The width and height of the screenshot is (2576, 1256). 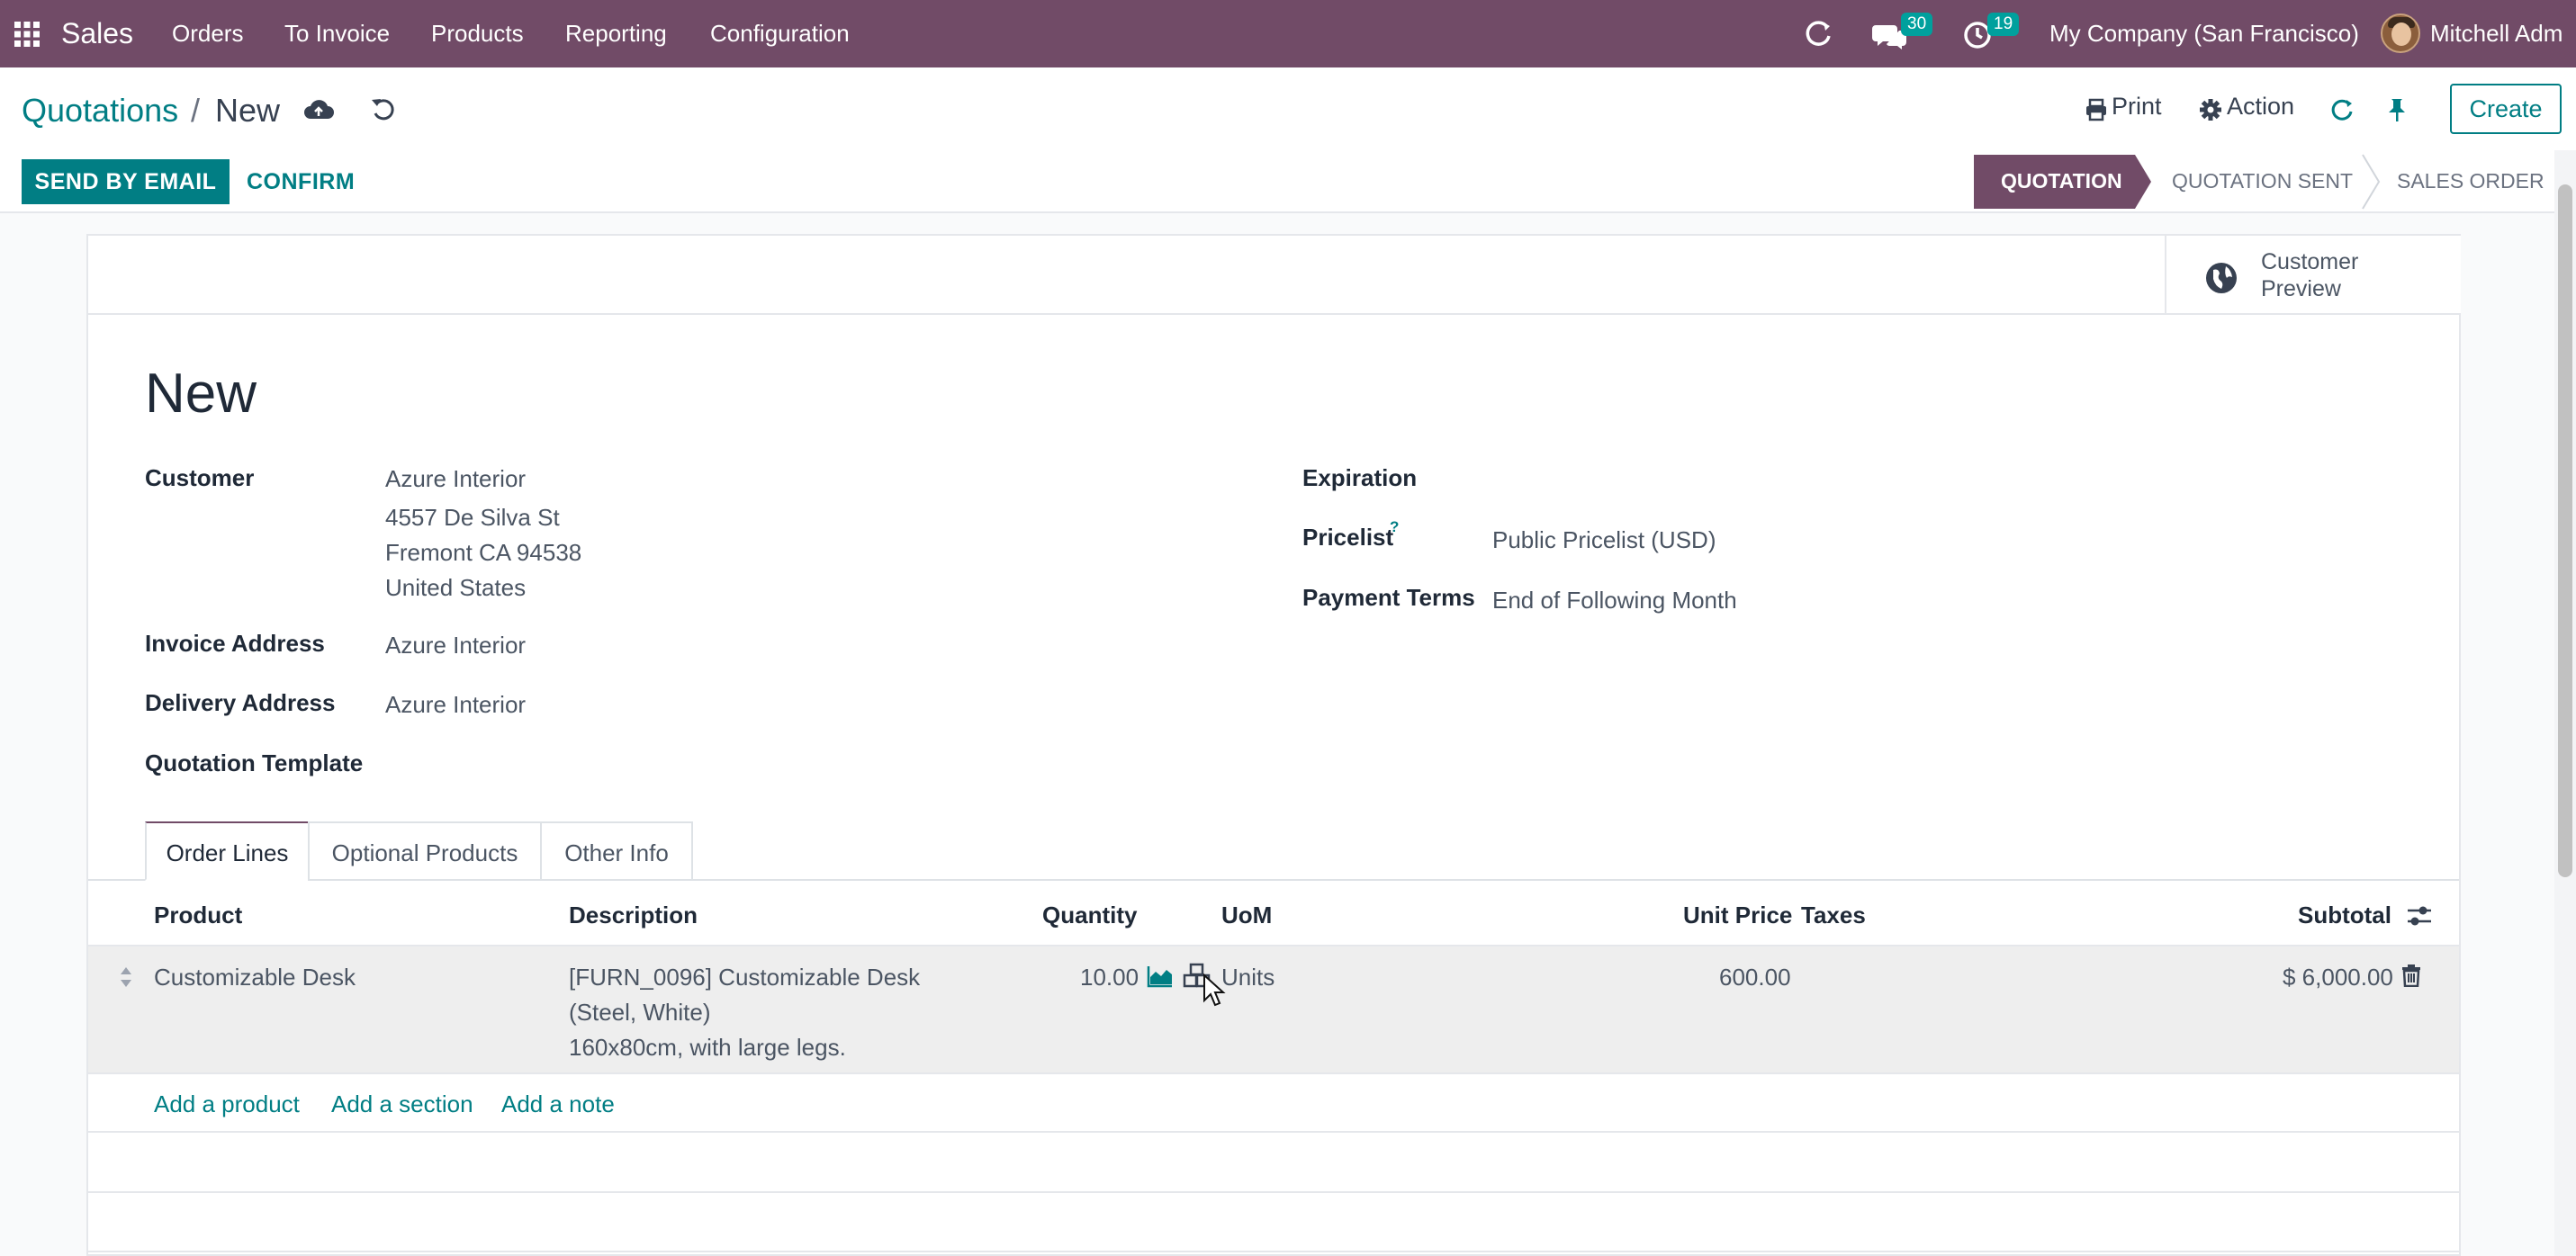 I want to click on tab-optional-products: Optional Products, so click(x=425, y=851).